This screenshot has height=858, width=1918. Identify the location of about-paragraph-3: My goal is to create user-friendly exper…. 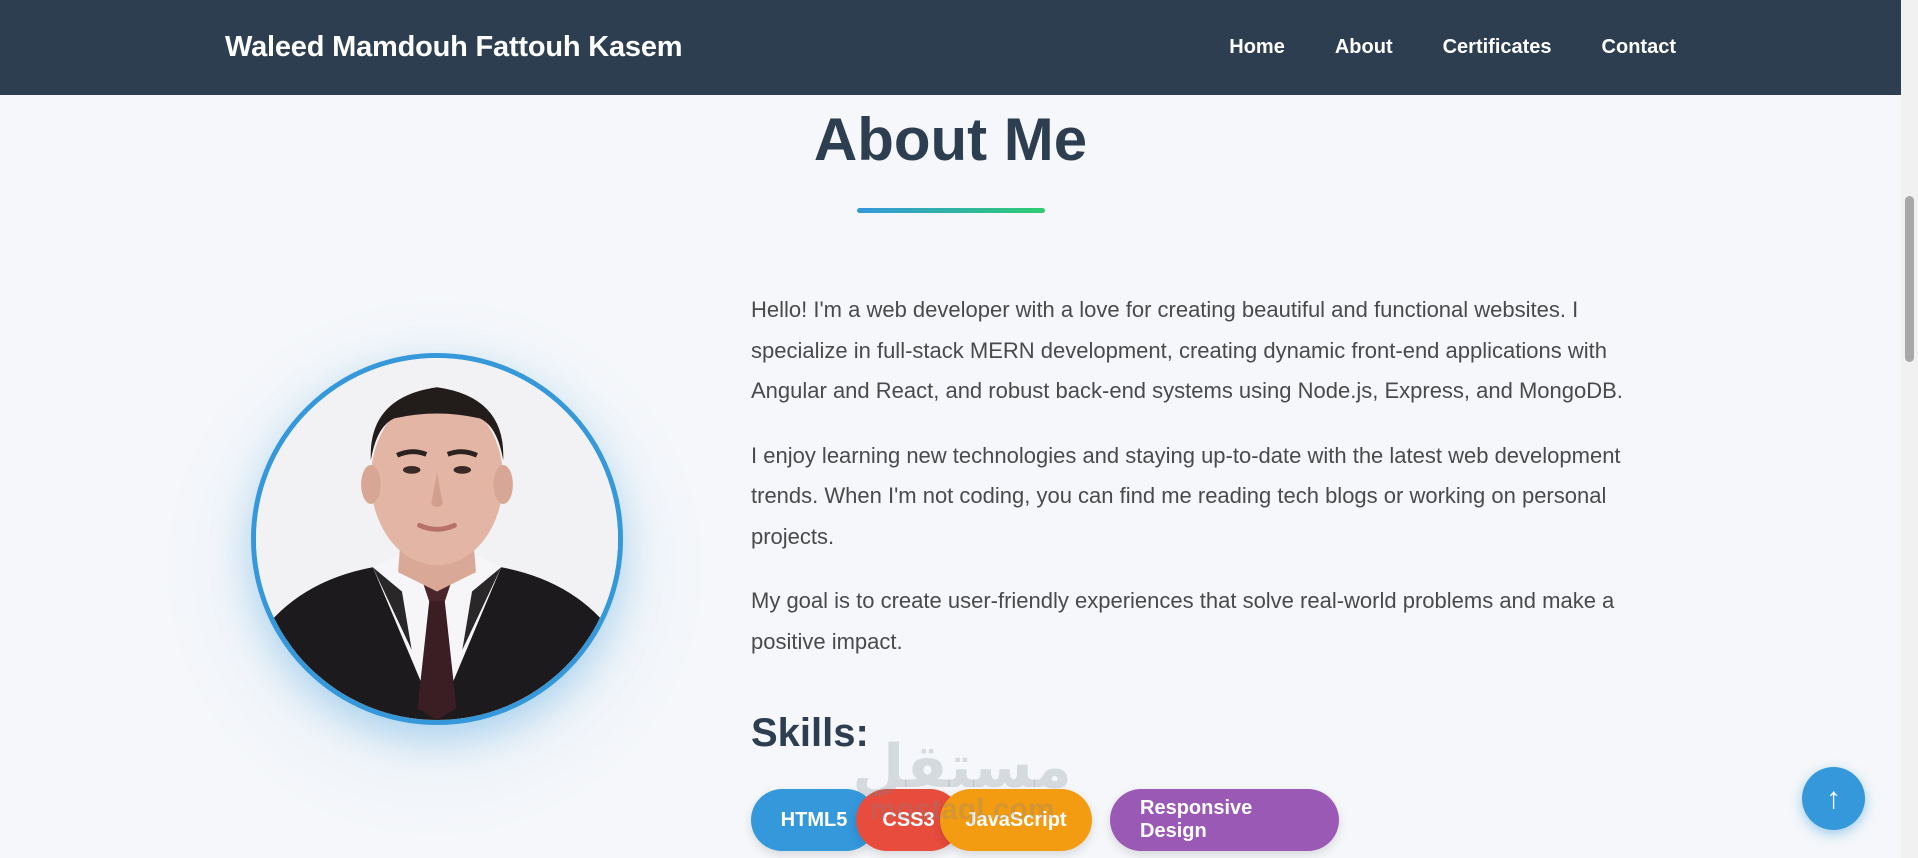
(1183, 621).